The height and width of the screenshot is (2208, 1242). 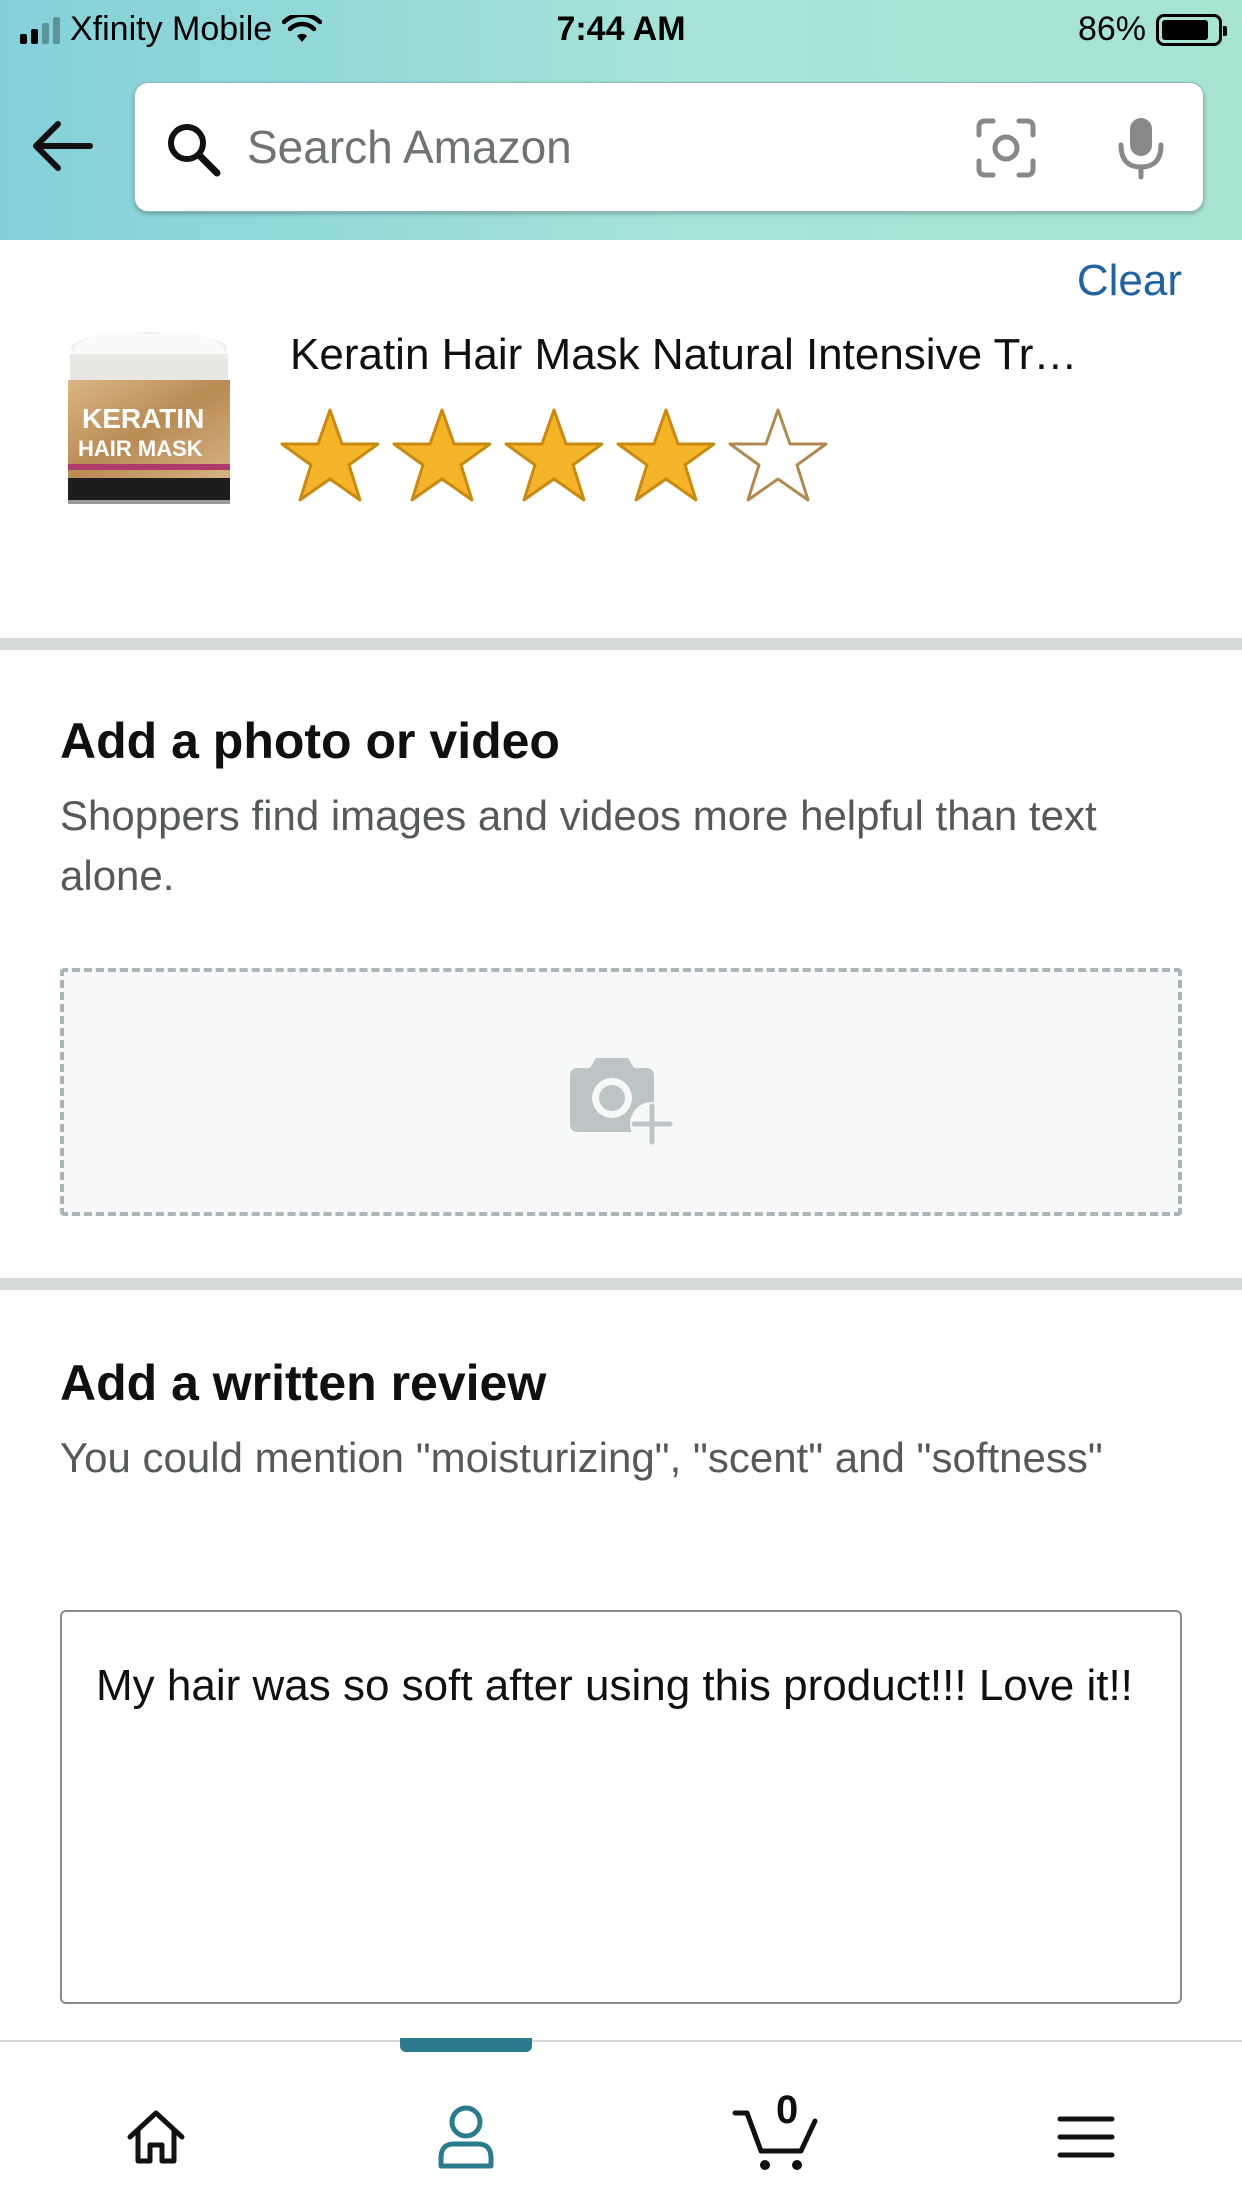 What do you see at coordinates (1129, 281) in the screenshot?
I see `clear-link: Clear` at bounding box center [1129, 281].